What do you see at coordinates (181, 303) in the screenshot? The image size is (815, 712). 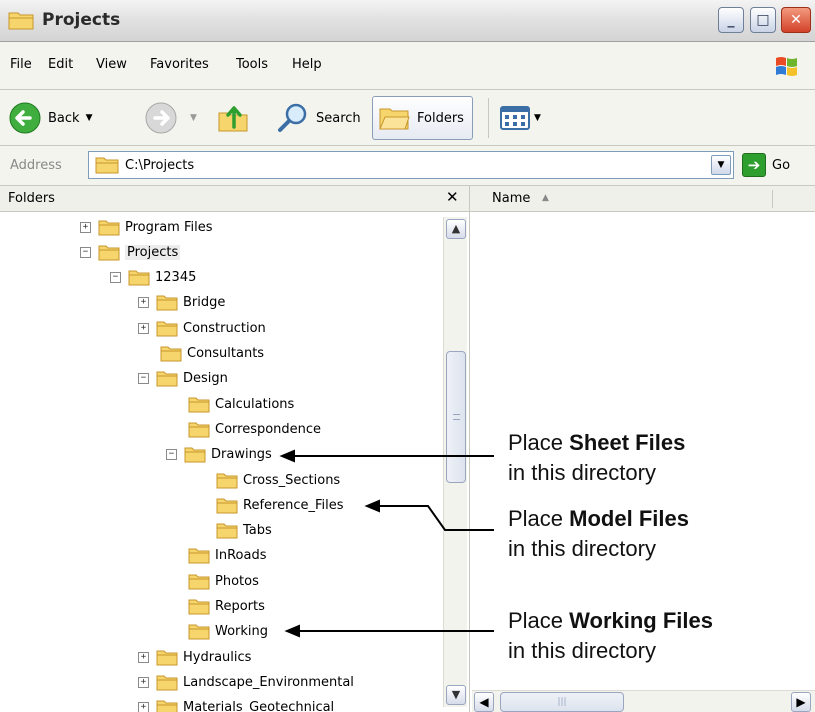 I see `tree-item-bridge: + Bridge` at bounding box center [181, 303].